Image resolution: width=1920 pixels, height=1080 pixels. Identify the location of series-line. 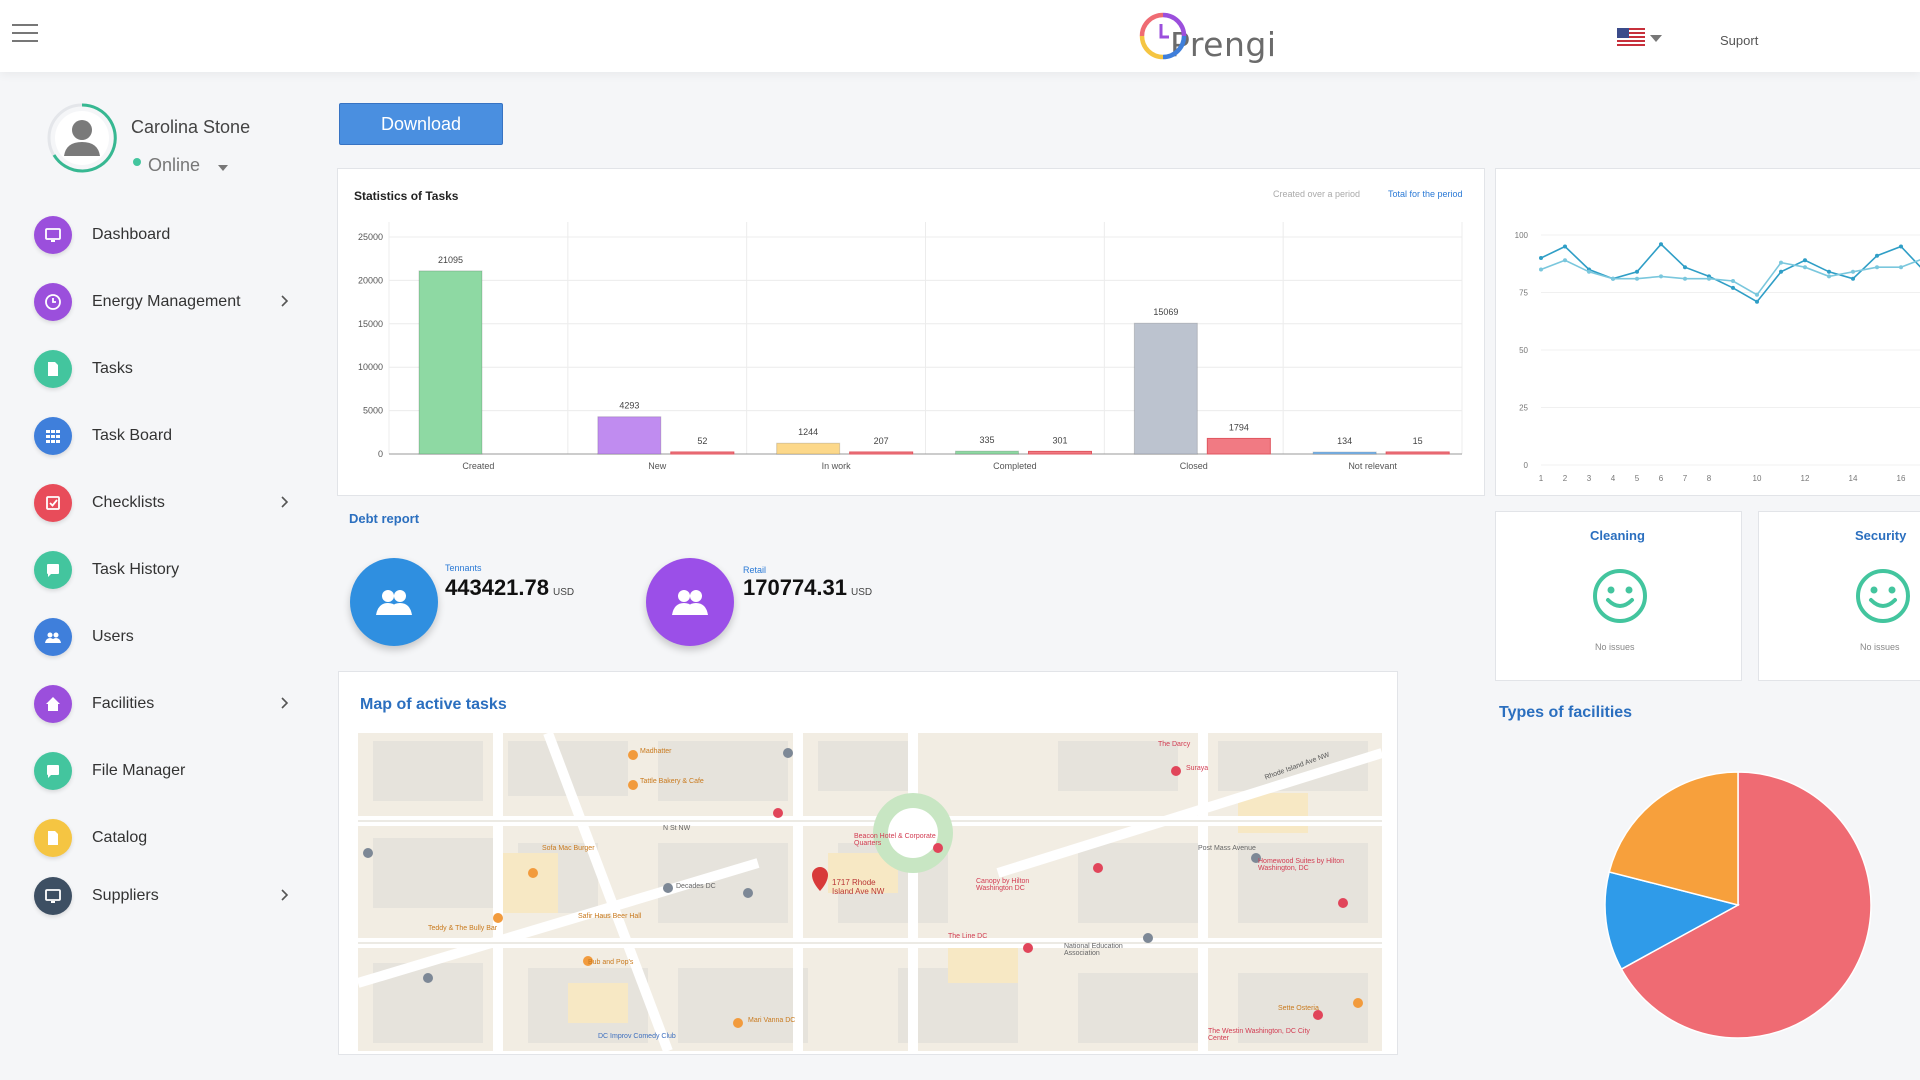
(1730, 273).